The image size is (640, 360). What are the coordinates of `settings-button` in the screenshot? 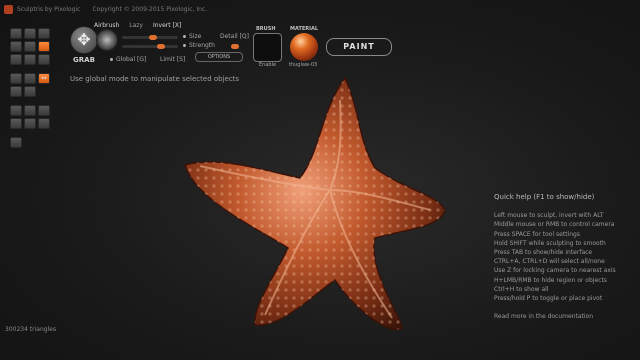 It's located at (16, 142).